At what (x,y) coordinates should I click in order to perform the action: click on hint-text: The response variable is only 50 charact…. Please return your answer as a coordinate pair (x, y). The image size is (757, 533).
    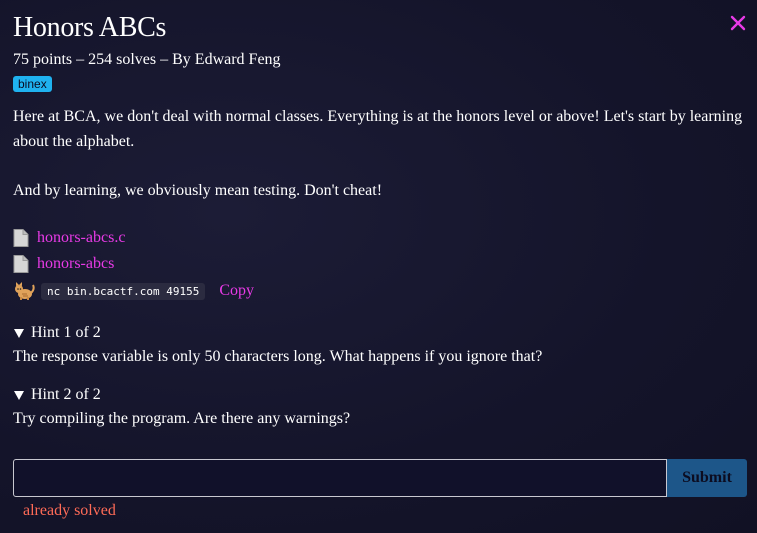
    Looking at the image, I should click on (278, 356).